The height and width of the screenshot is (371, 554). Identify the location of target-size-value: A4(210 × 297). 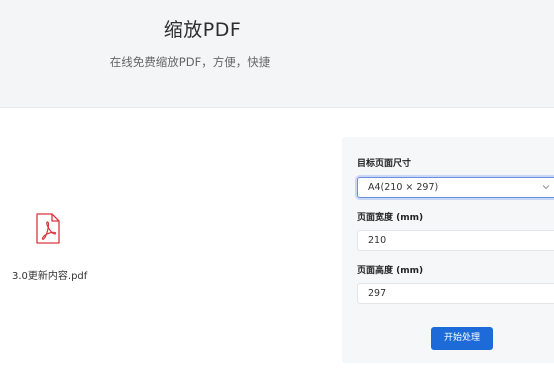
(403, 187).